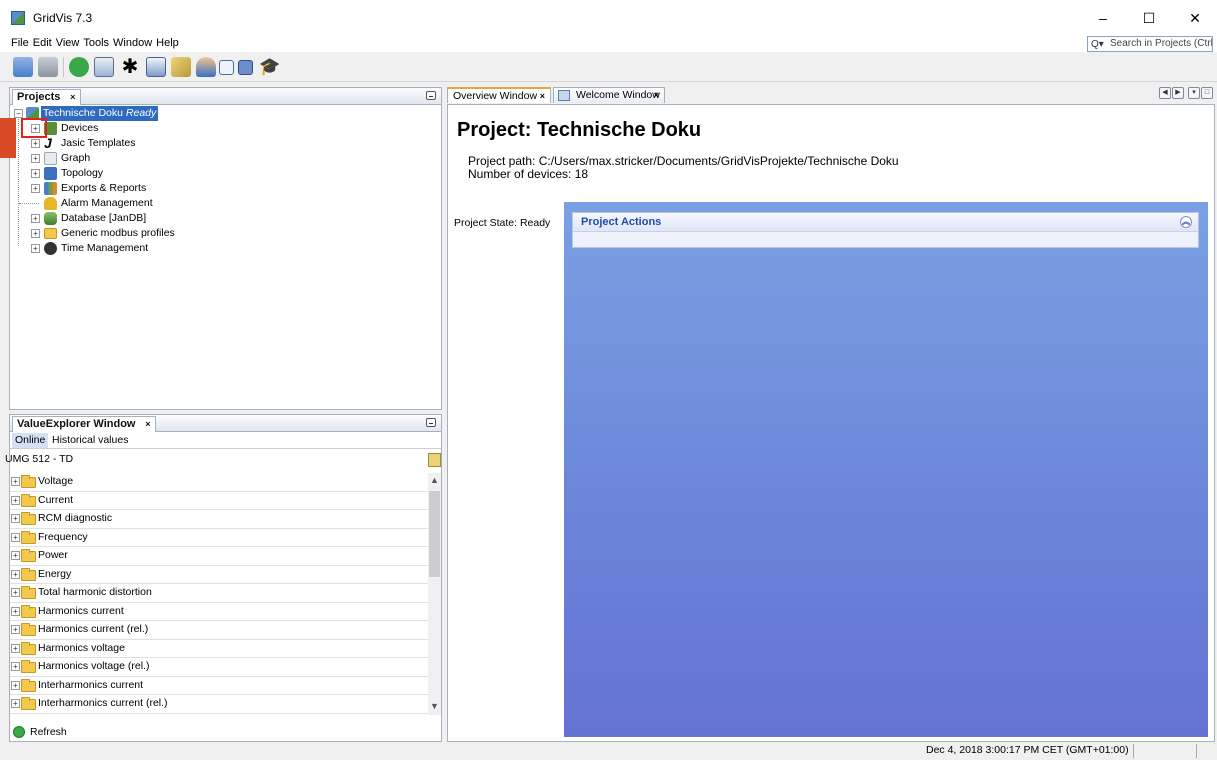  What do you see at coordinates (219, 593) in the screenshot?
I see `list-item: + Total harmonic distortion` at bounding box center [219, 593].